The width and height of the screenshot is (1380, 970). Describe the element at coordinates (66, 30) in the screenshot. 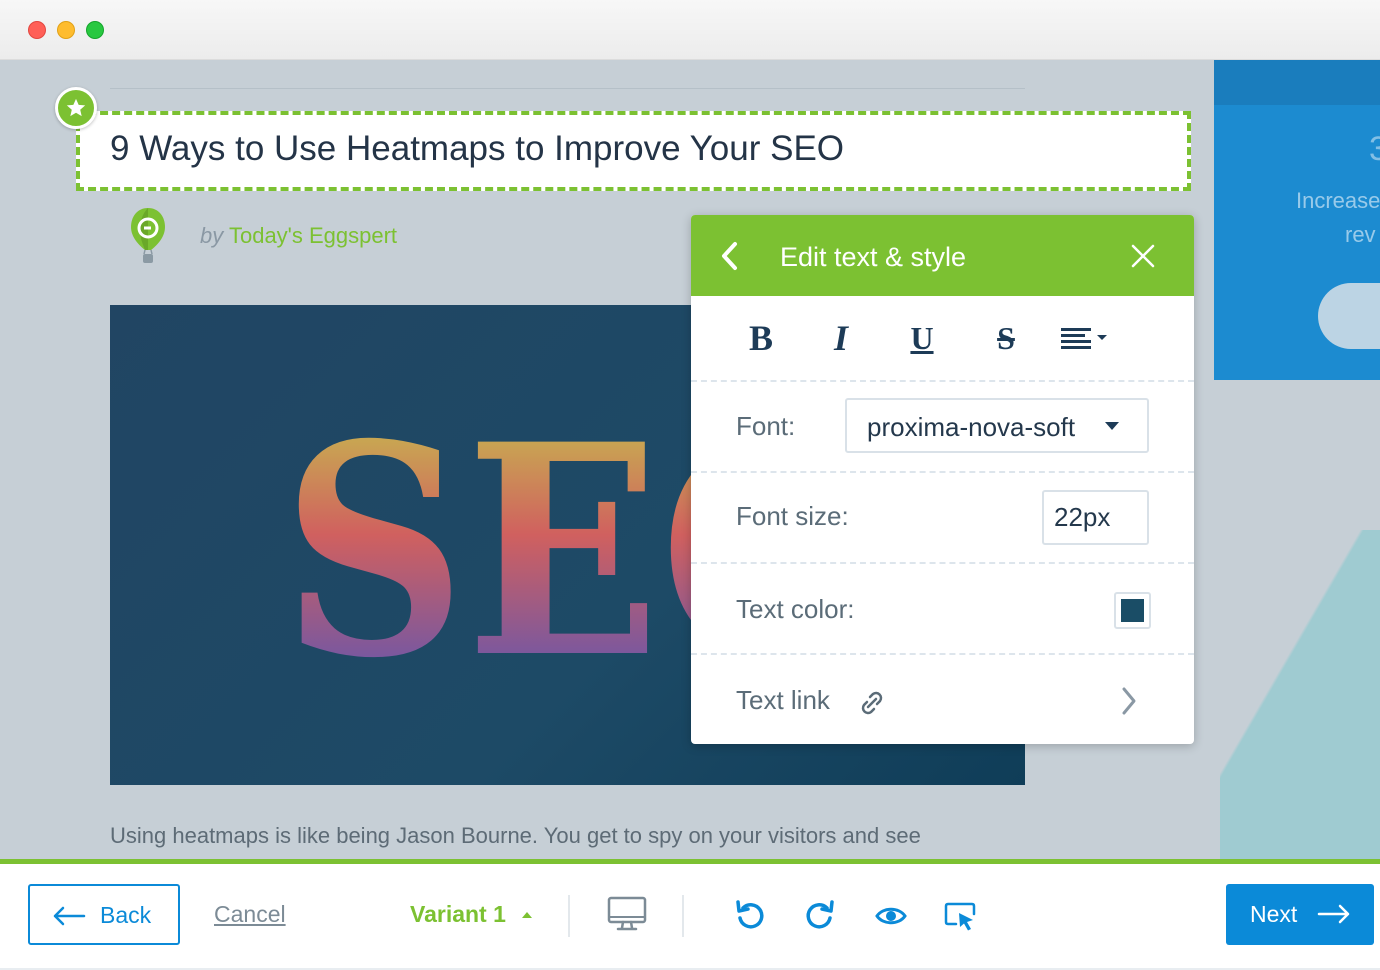

I see `window-minimize-button` at that location.